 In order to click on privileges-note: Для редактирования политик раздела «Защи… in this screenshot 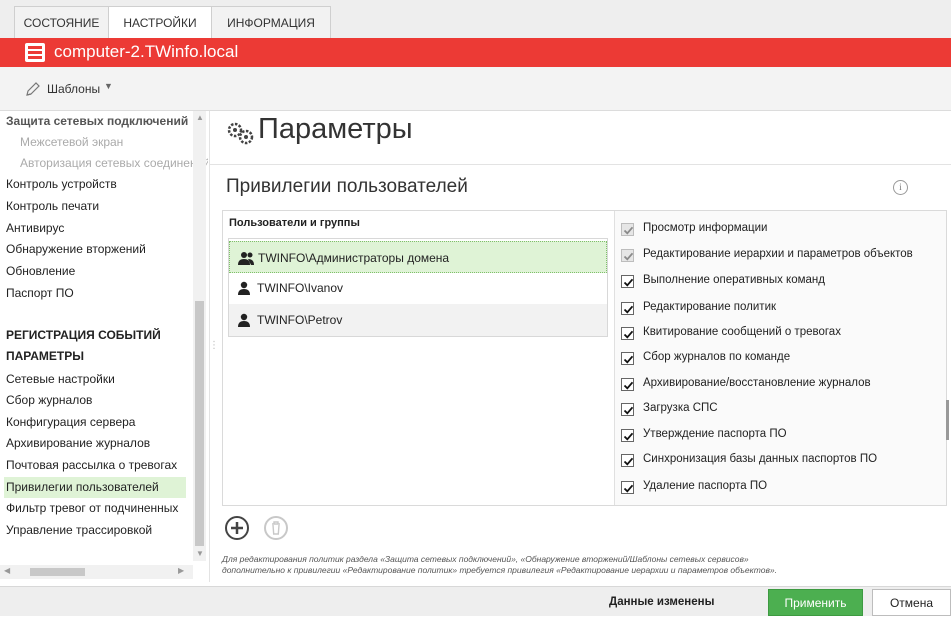, I will do `click(584, 565)`.